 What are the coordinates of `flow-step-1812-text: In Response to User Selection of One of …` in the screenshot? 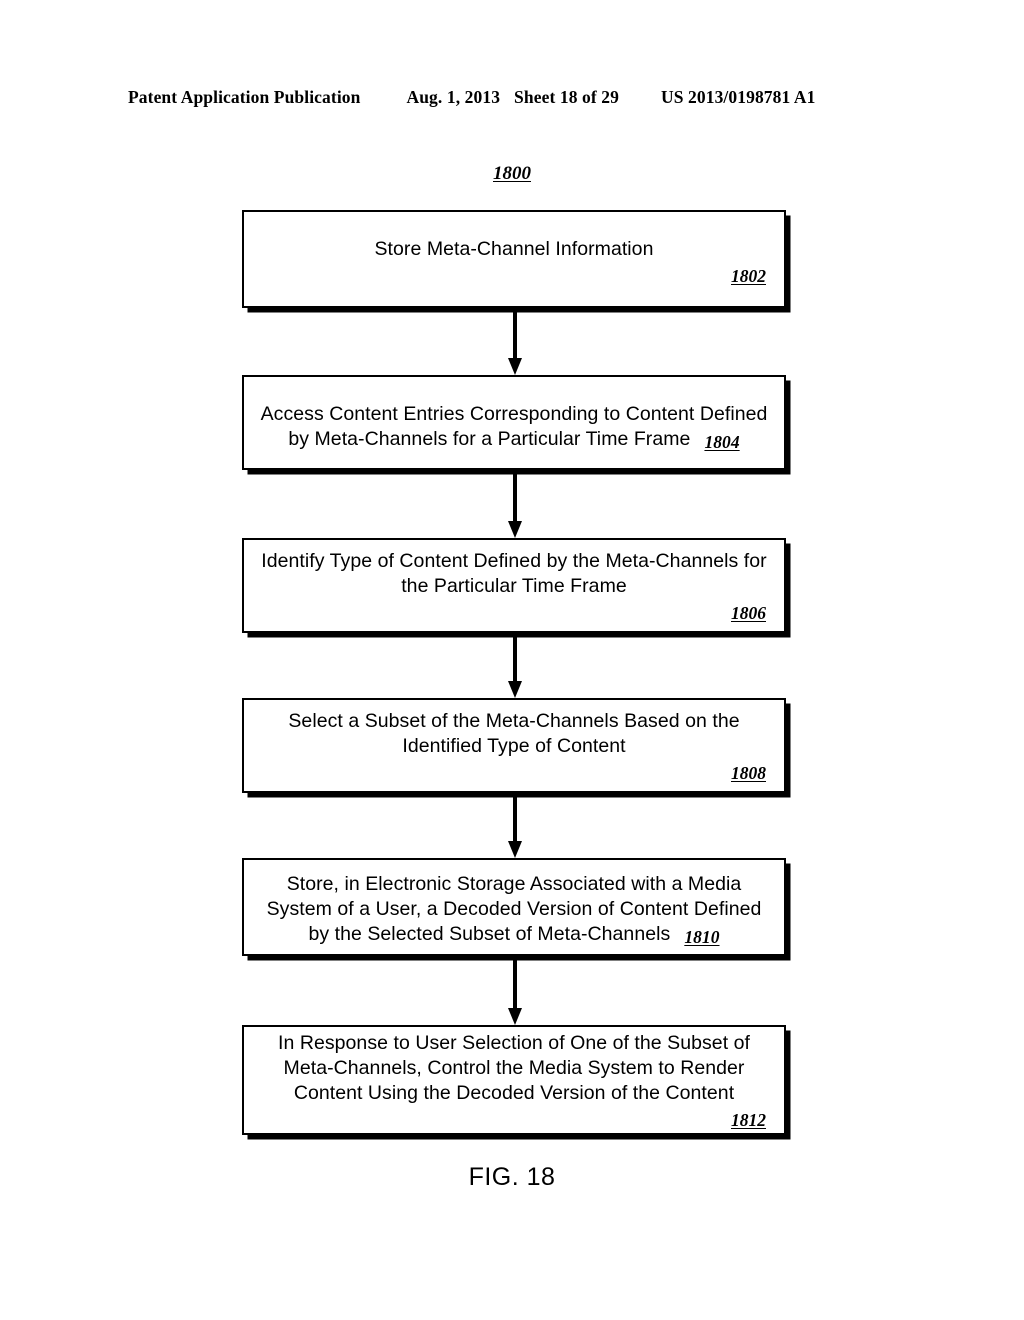 It's located at (514, 1068).